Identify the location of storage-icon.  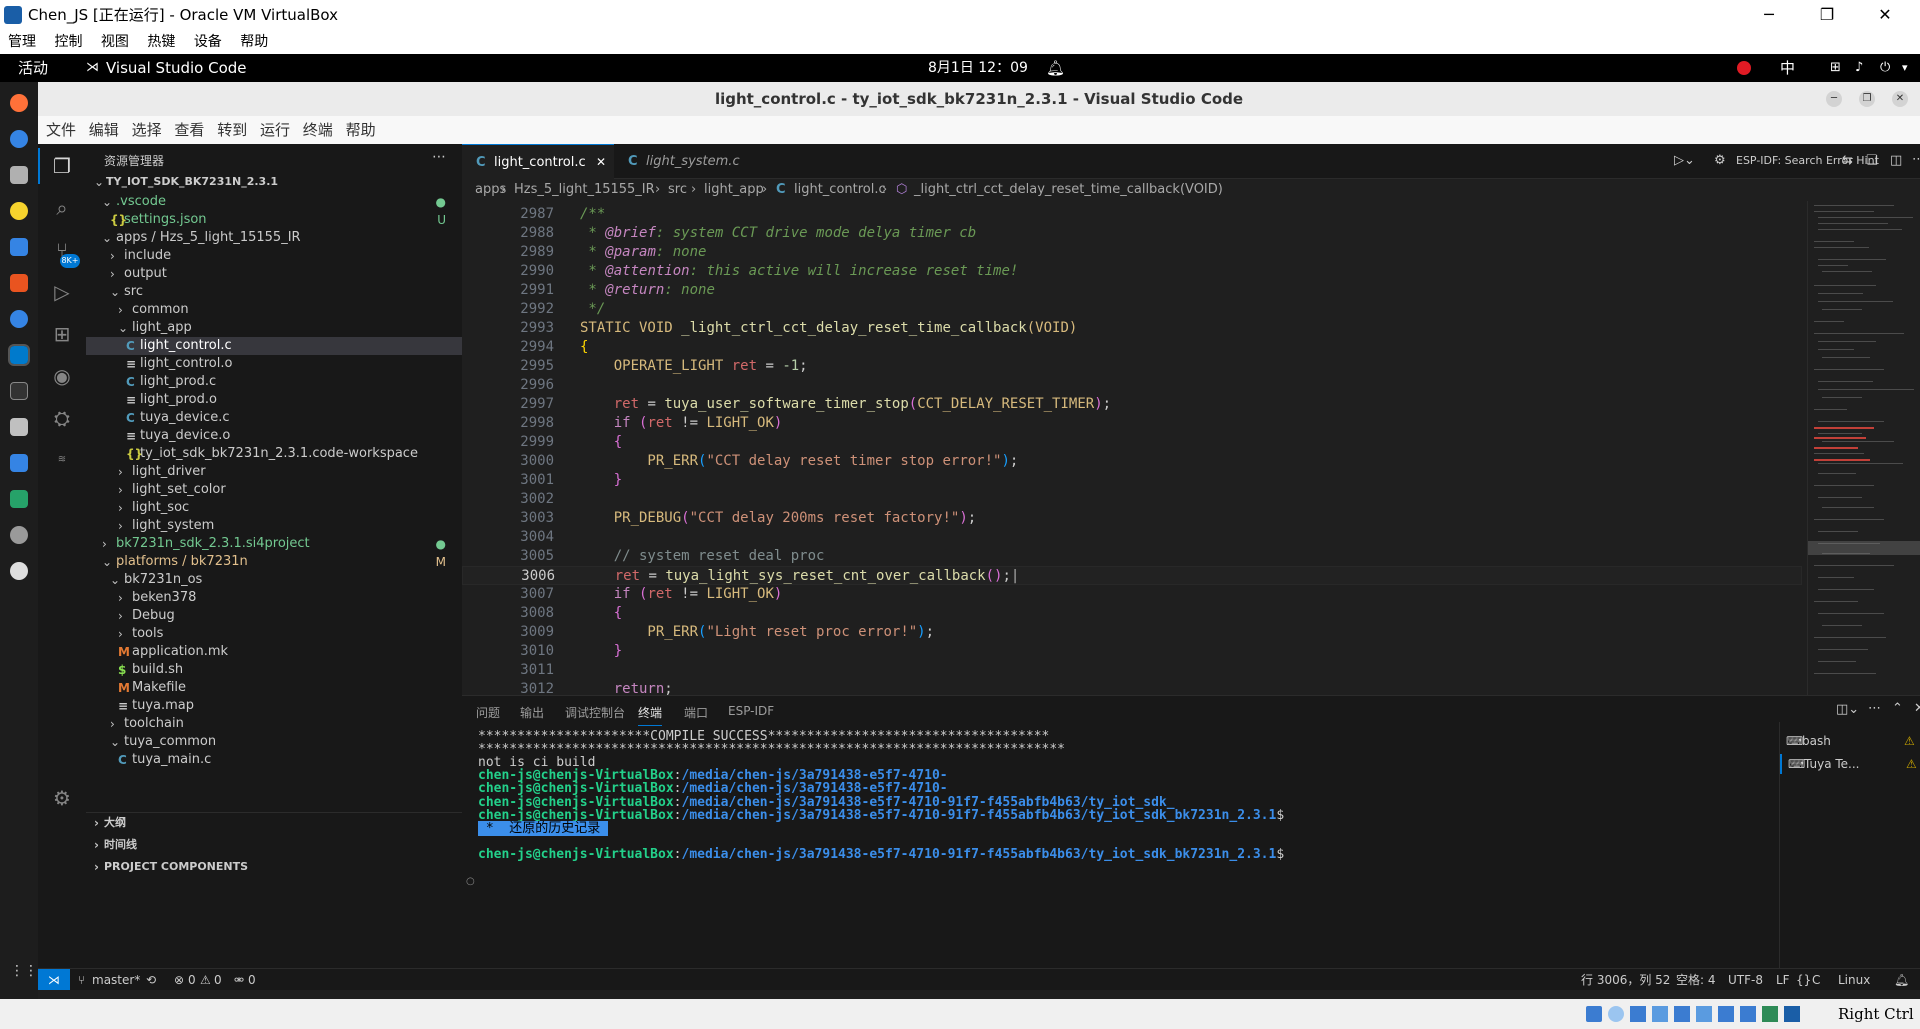
(1594, 1014).